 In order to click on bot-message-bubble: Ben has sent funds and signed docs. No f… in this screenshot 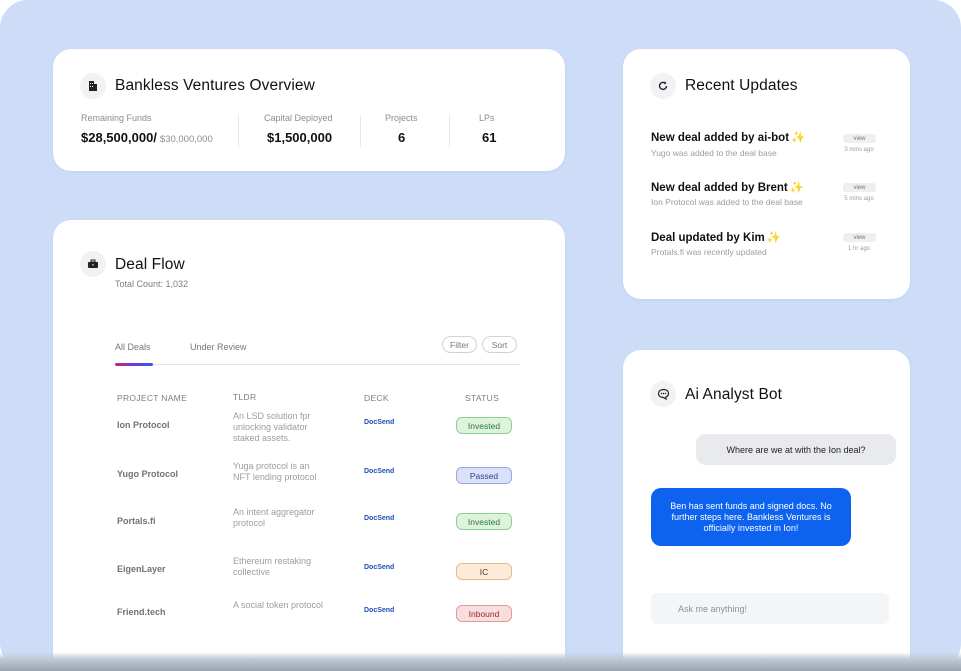, I will do `click(751, 517)`.